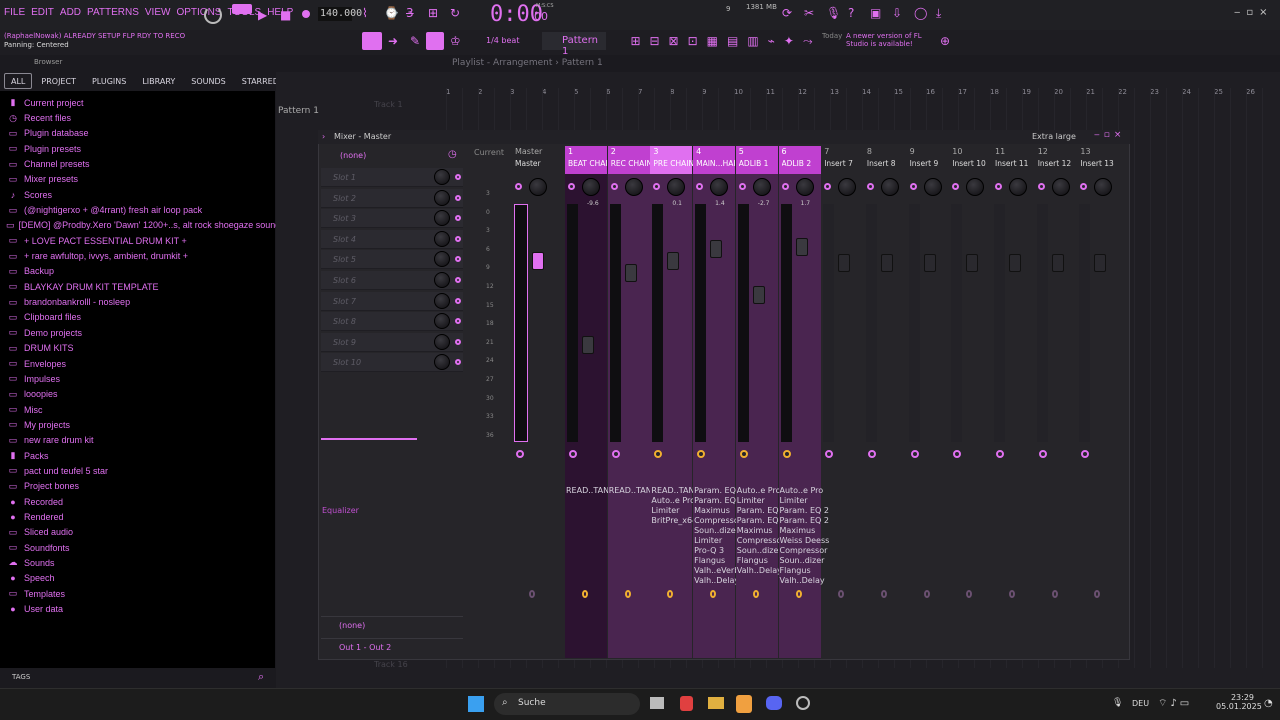 Image resolution: width=1280 pixels, height=720 pixels. What do you see at coordinates (70, 12) in the screenshot?
I see `menu-add: ADD` at bounding box center [70, 12].